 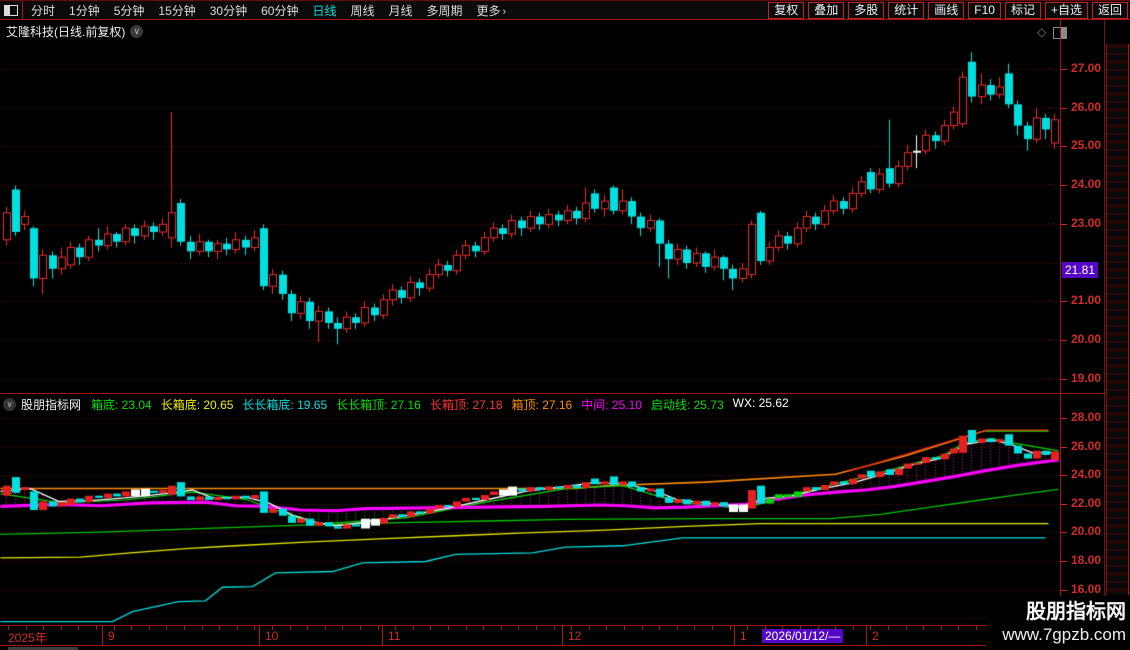 What do you see at coordinates (445, 10) in the screenshot?
I see `period-tab-10: 多周期` at bounding box center [445, 10].